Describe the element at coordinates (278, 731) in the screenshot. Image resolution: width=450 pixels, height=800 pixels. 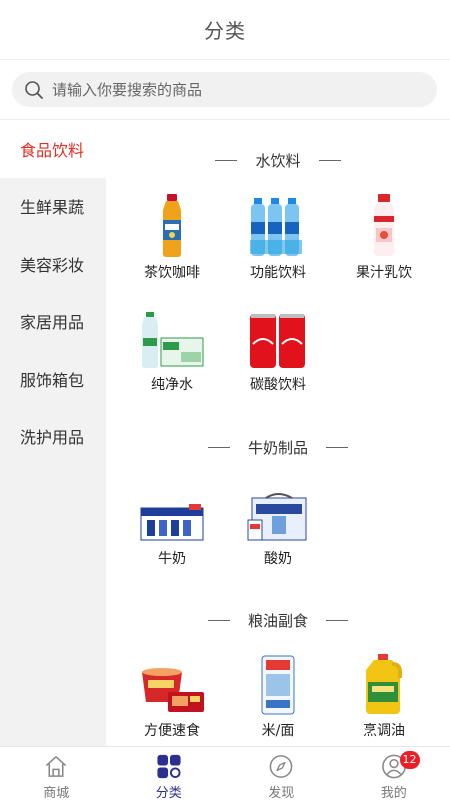
I see `product-label: 米/面` at that location.